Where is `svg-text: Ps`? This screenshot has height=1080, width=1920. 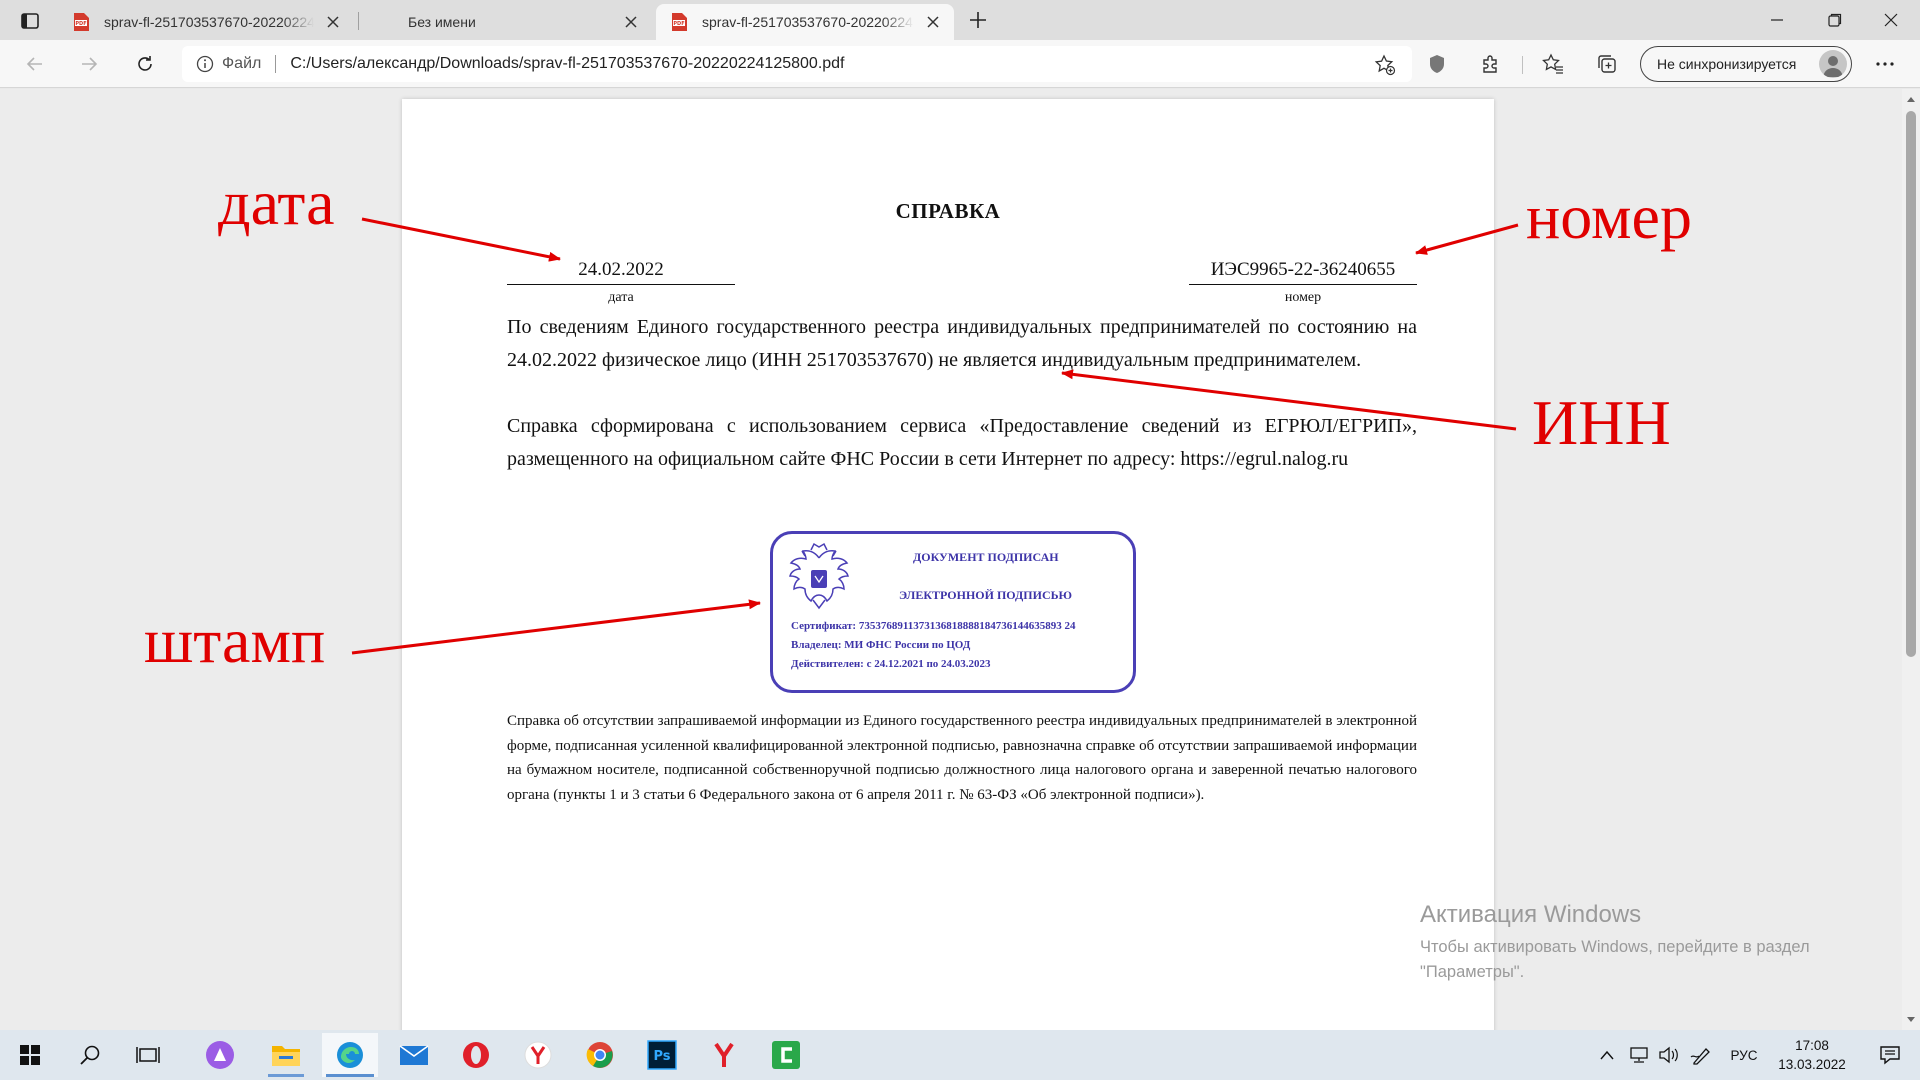 svg-text: Ps is located at coordinates (661, 1056).